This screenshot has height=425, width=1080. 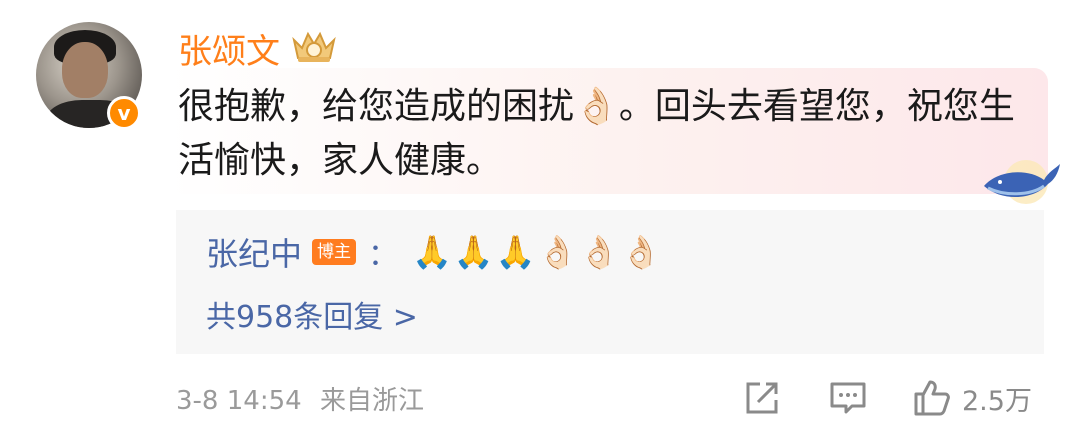 What do you see at coordinates (312, 314) in the screenshot?
I see `view-replies-link: 共958条回复 >` at bounding box center [312, 314].